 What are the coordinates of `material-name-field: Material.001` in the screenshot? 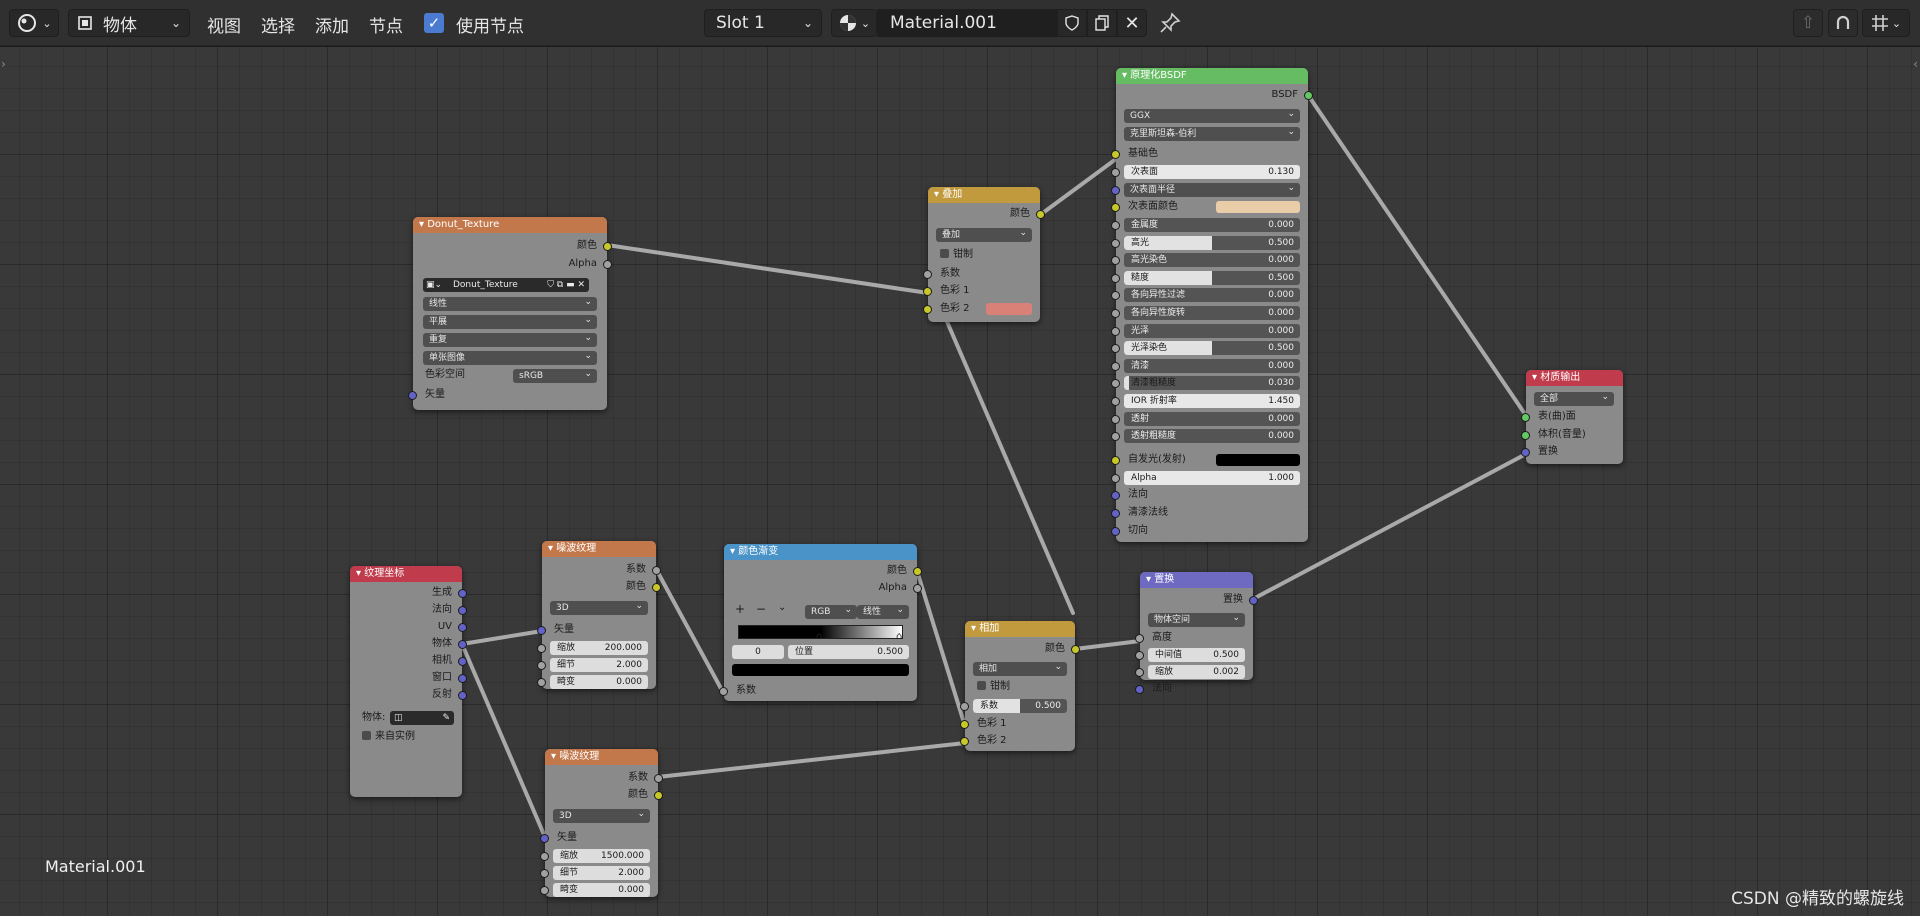 It's located at (967, 23).